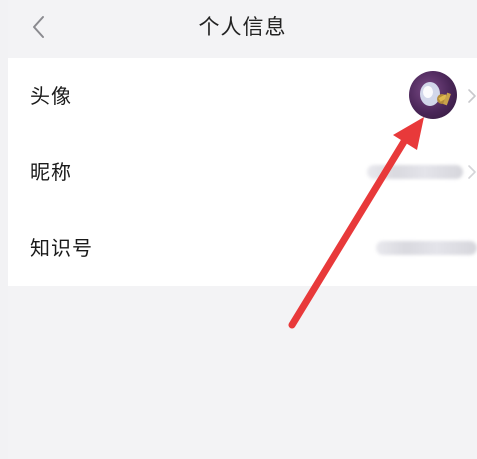 This screenshot has height=459, width=477. Describe the element at coordinates (51, 96) in the screenshot. I see `avatar-label: 头像` at that location.